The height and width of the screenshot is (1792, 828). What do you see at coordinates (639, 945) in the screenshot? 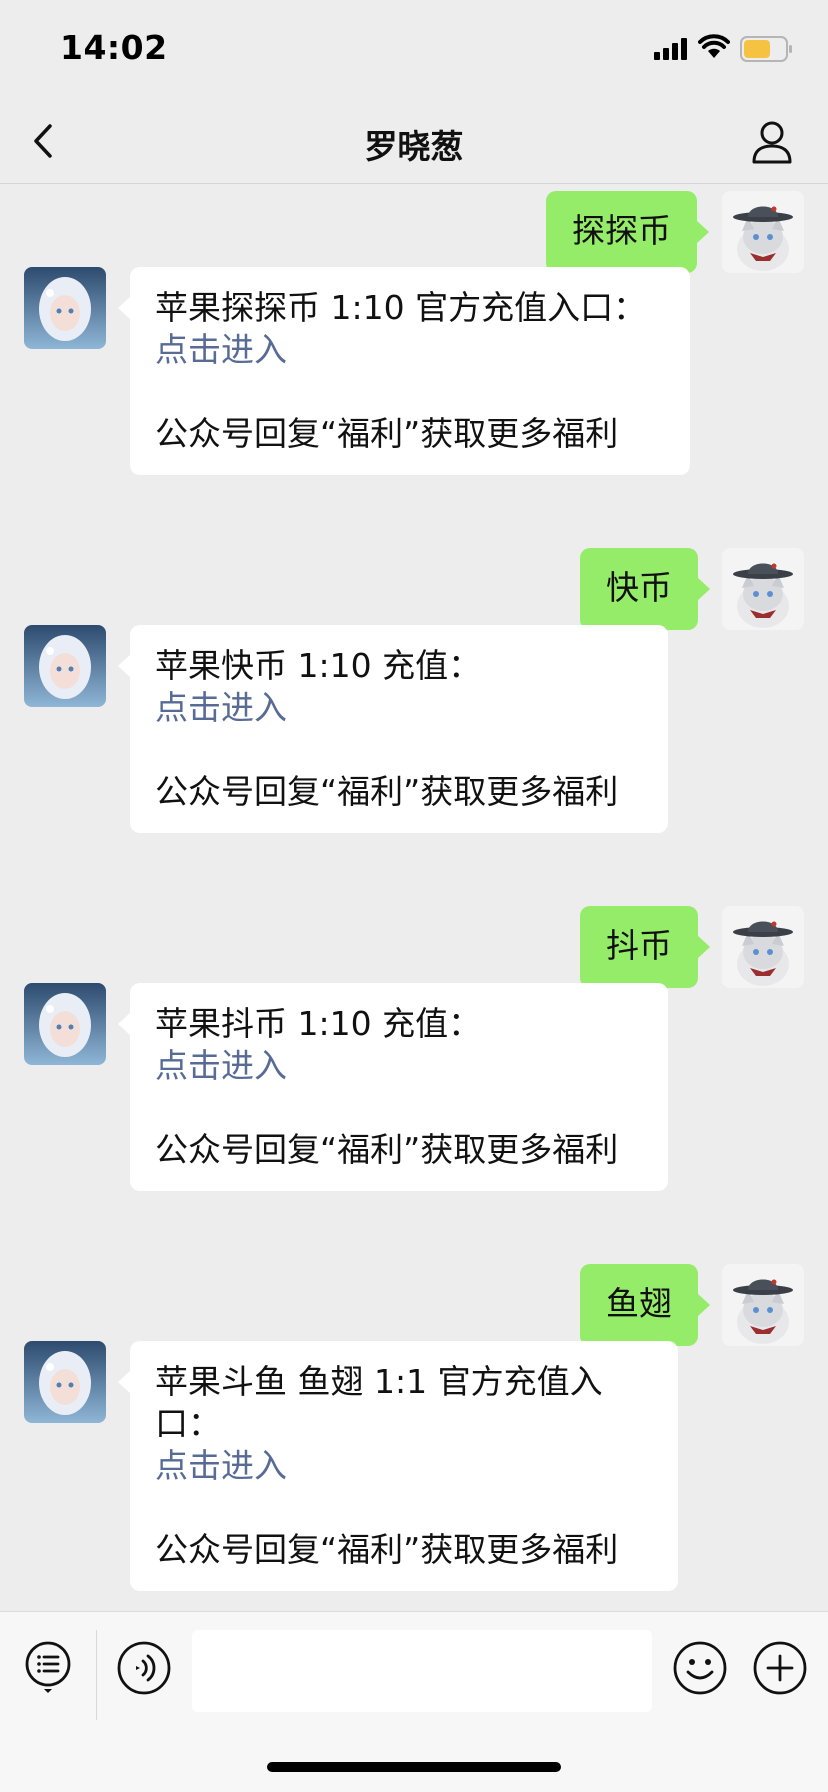
I see `message-text: 抖币` at bounding box center [639, 945].